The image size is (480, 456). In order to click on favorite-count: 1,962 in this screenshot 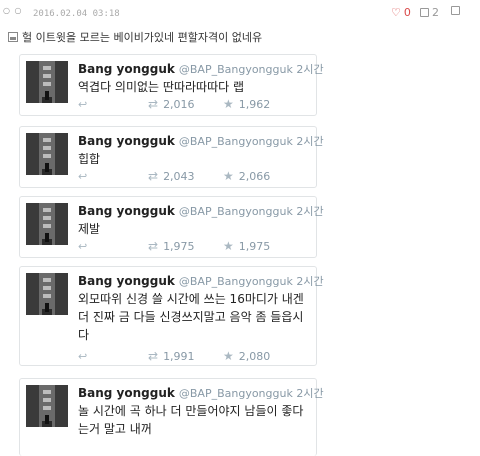, I will do `click(254, 104)`.